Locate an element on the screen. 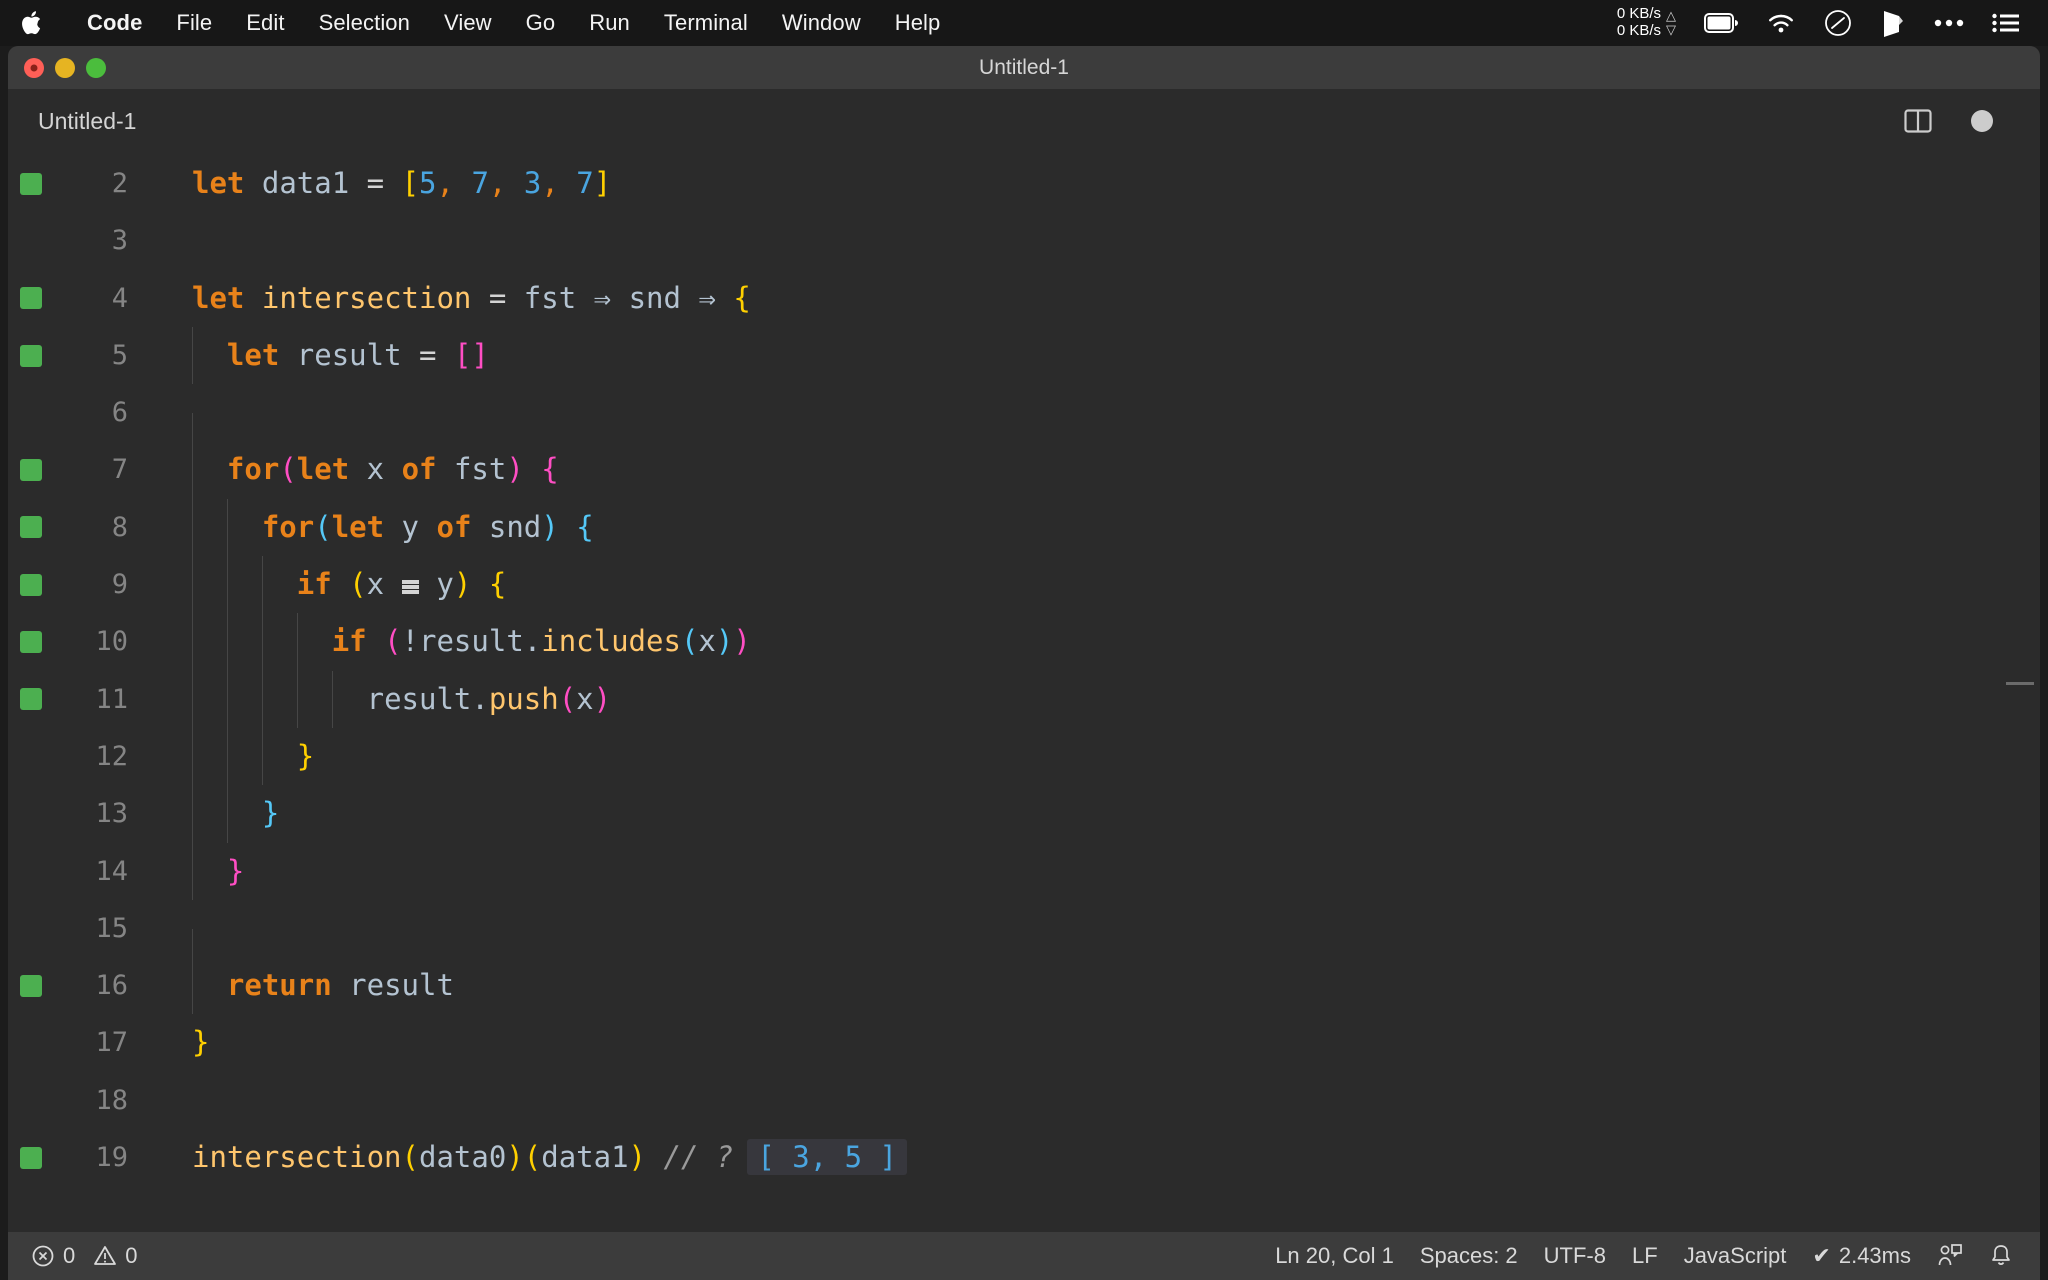 Image resolution: width=2048 pixels, height=1280 pixels. bell-icon is located at coordinates (2001, 1256).